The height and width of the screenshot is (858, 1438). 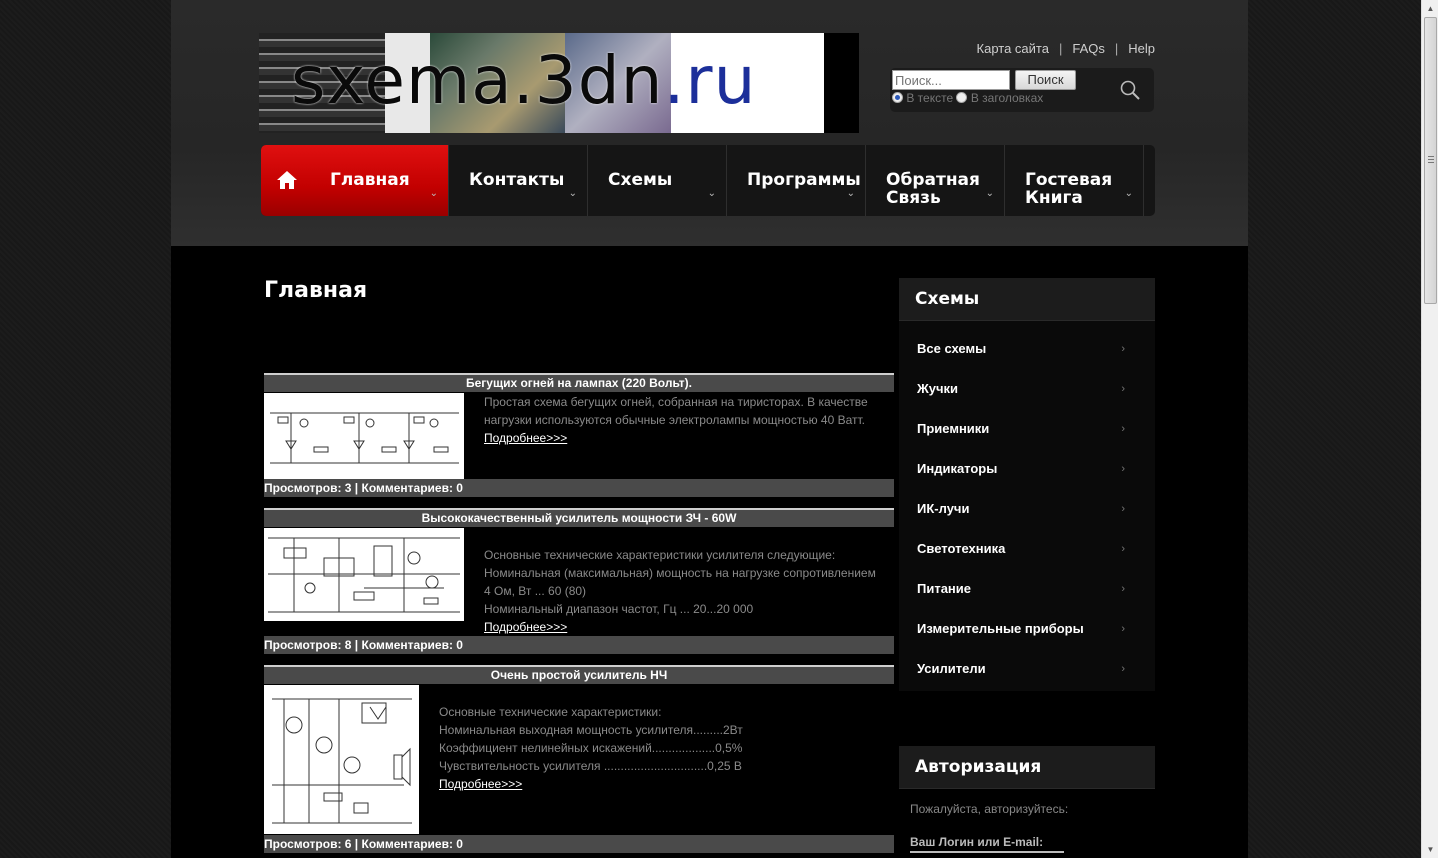 I want to click on search-scope: В тексте В заголовках, so click(x=967, y=98).